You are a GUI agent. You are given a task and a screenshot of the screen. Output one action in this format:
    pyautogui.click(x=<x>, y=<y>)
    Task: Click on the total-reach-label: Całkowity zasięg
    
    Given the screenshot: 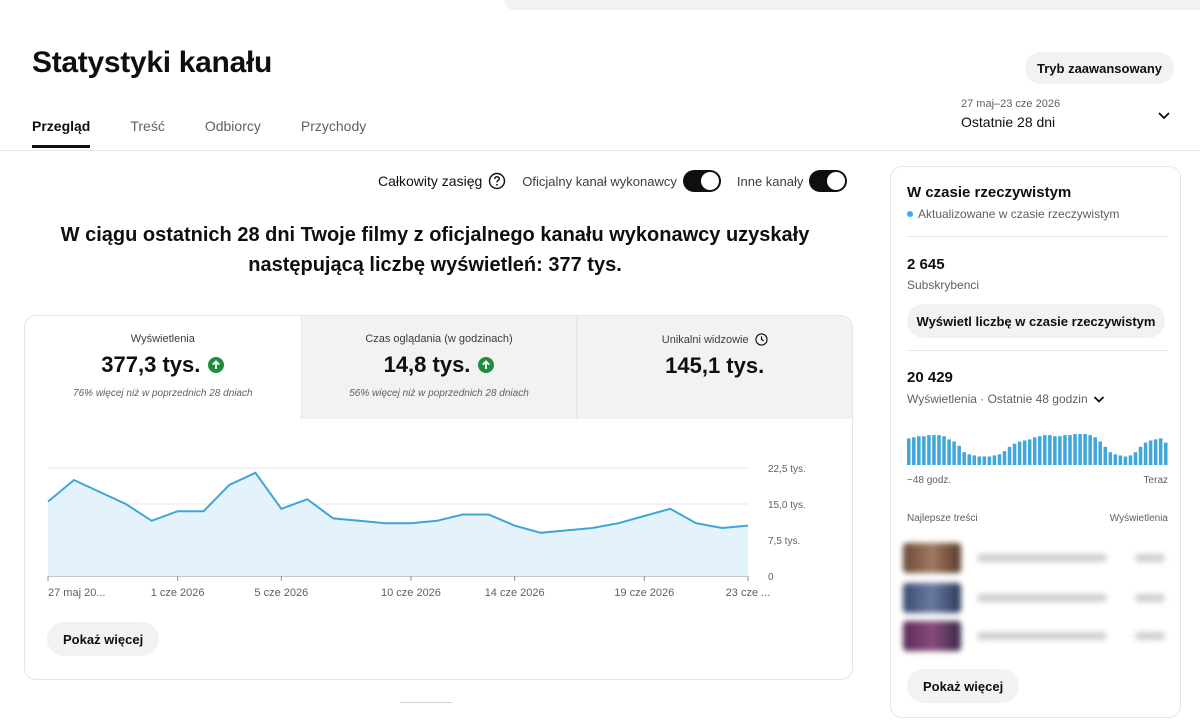 What is the action you would take?
    pyautogui.click(x=430, y=181)
    